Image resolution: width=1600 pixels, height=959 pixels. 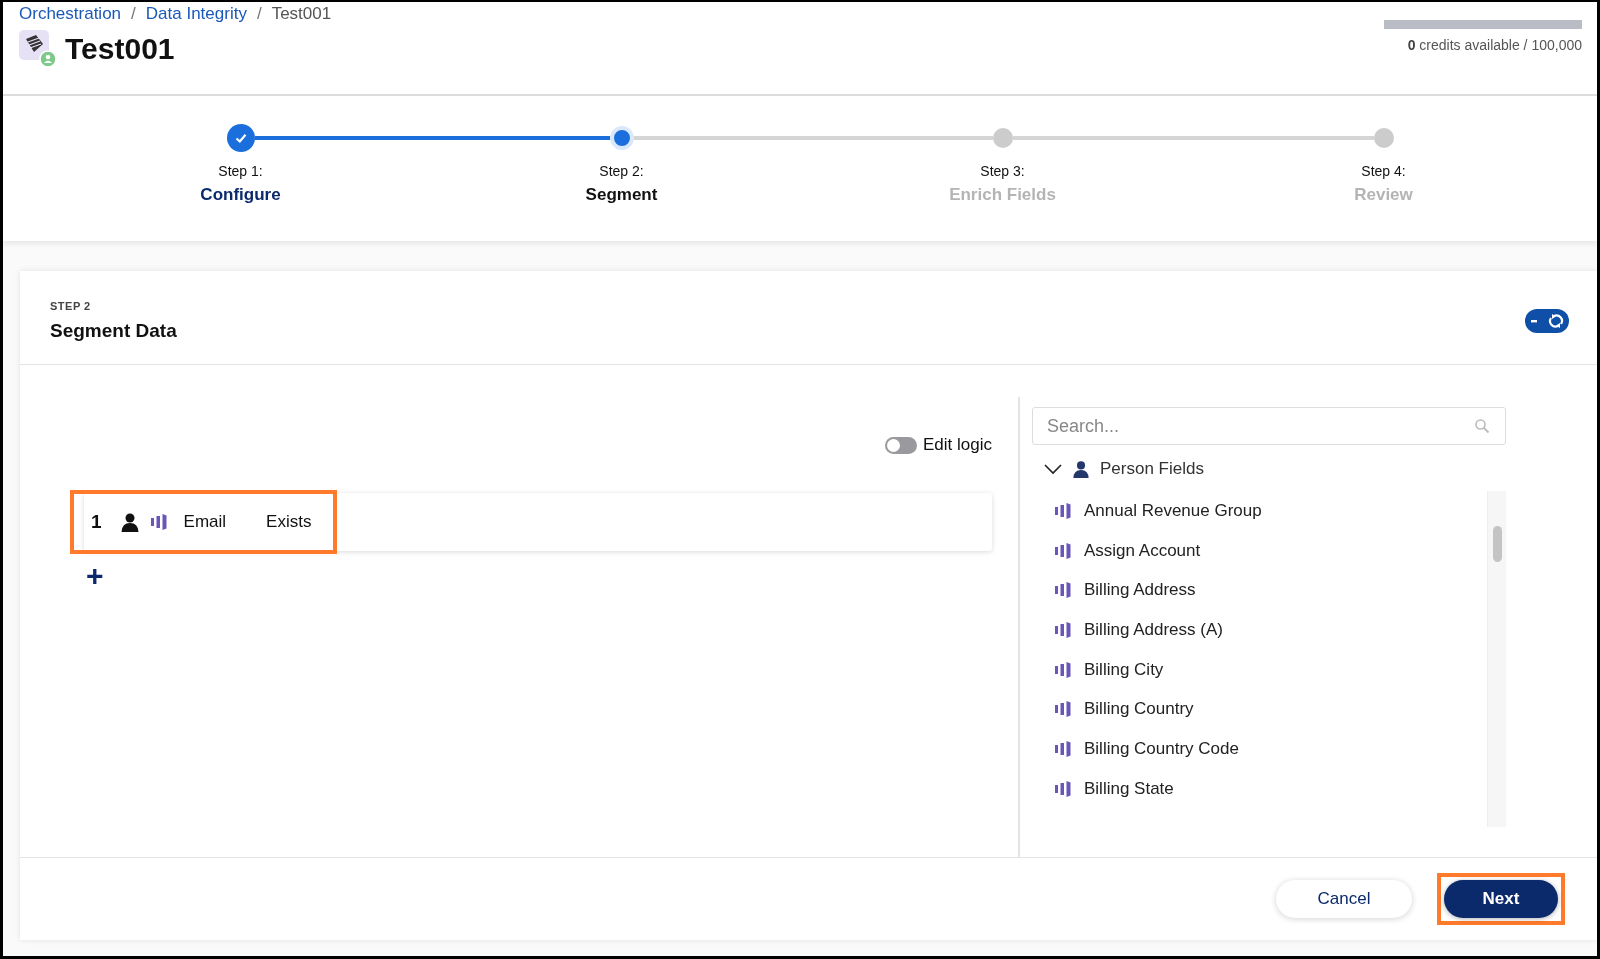 I want to click on step-name: Enrich Fields, so click(x=1002, y=195).